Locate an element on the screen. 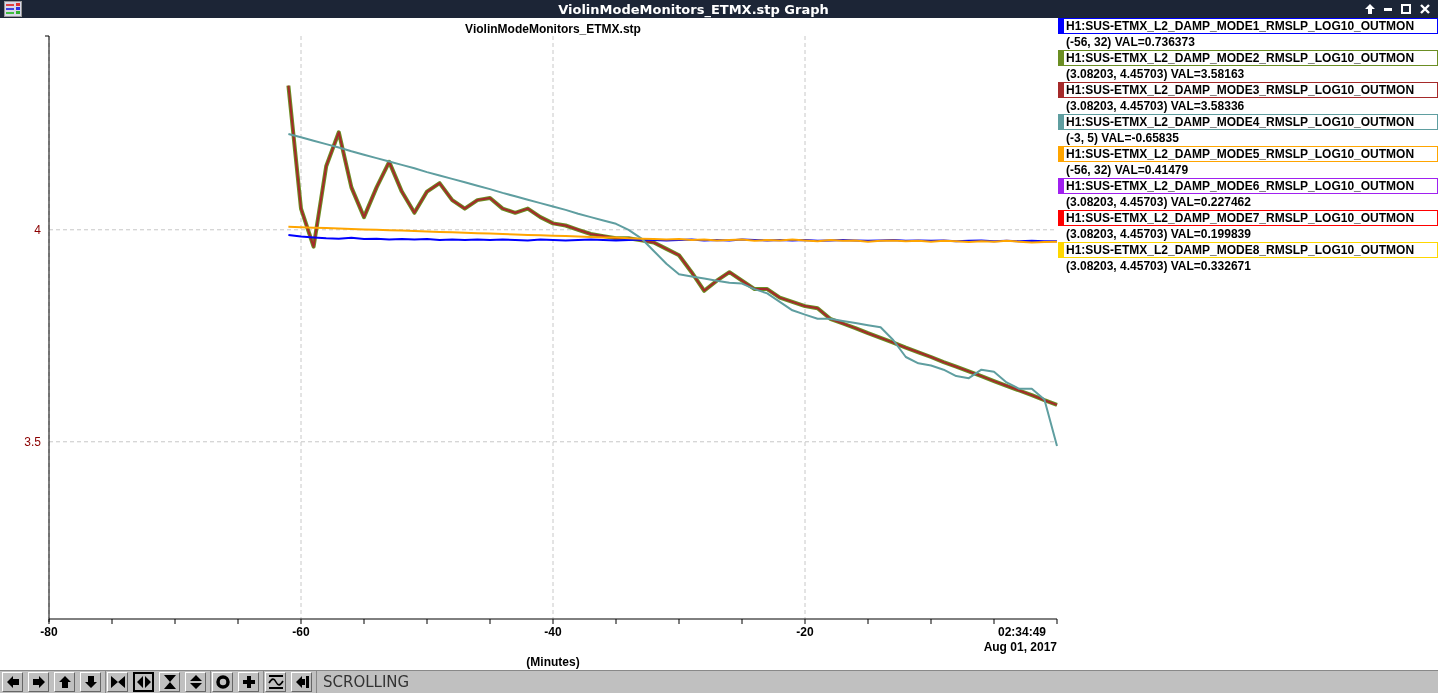  legend-readout: (-56, 32) VAL=0.736373 is located at coordinates (1130, 42).